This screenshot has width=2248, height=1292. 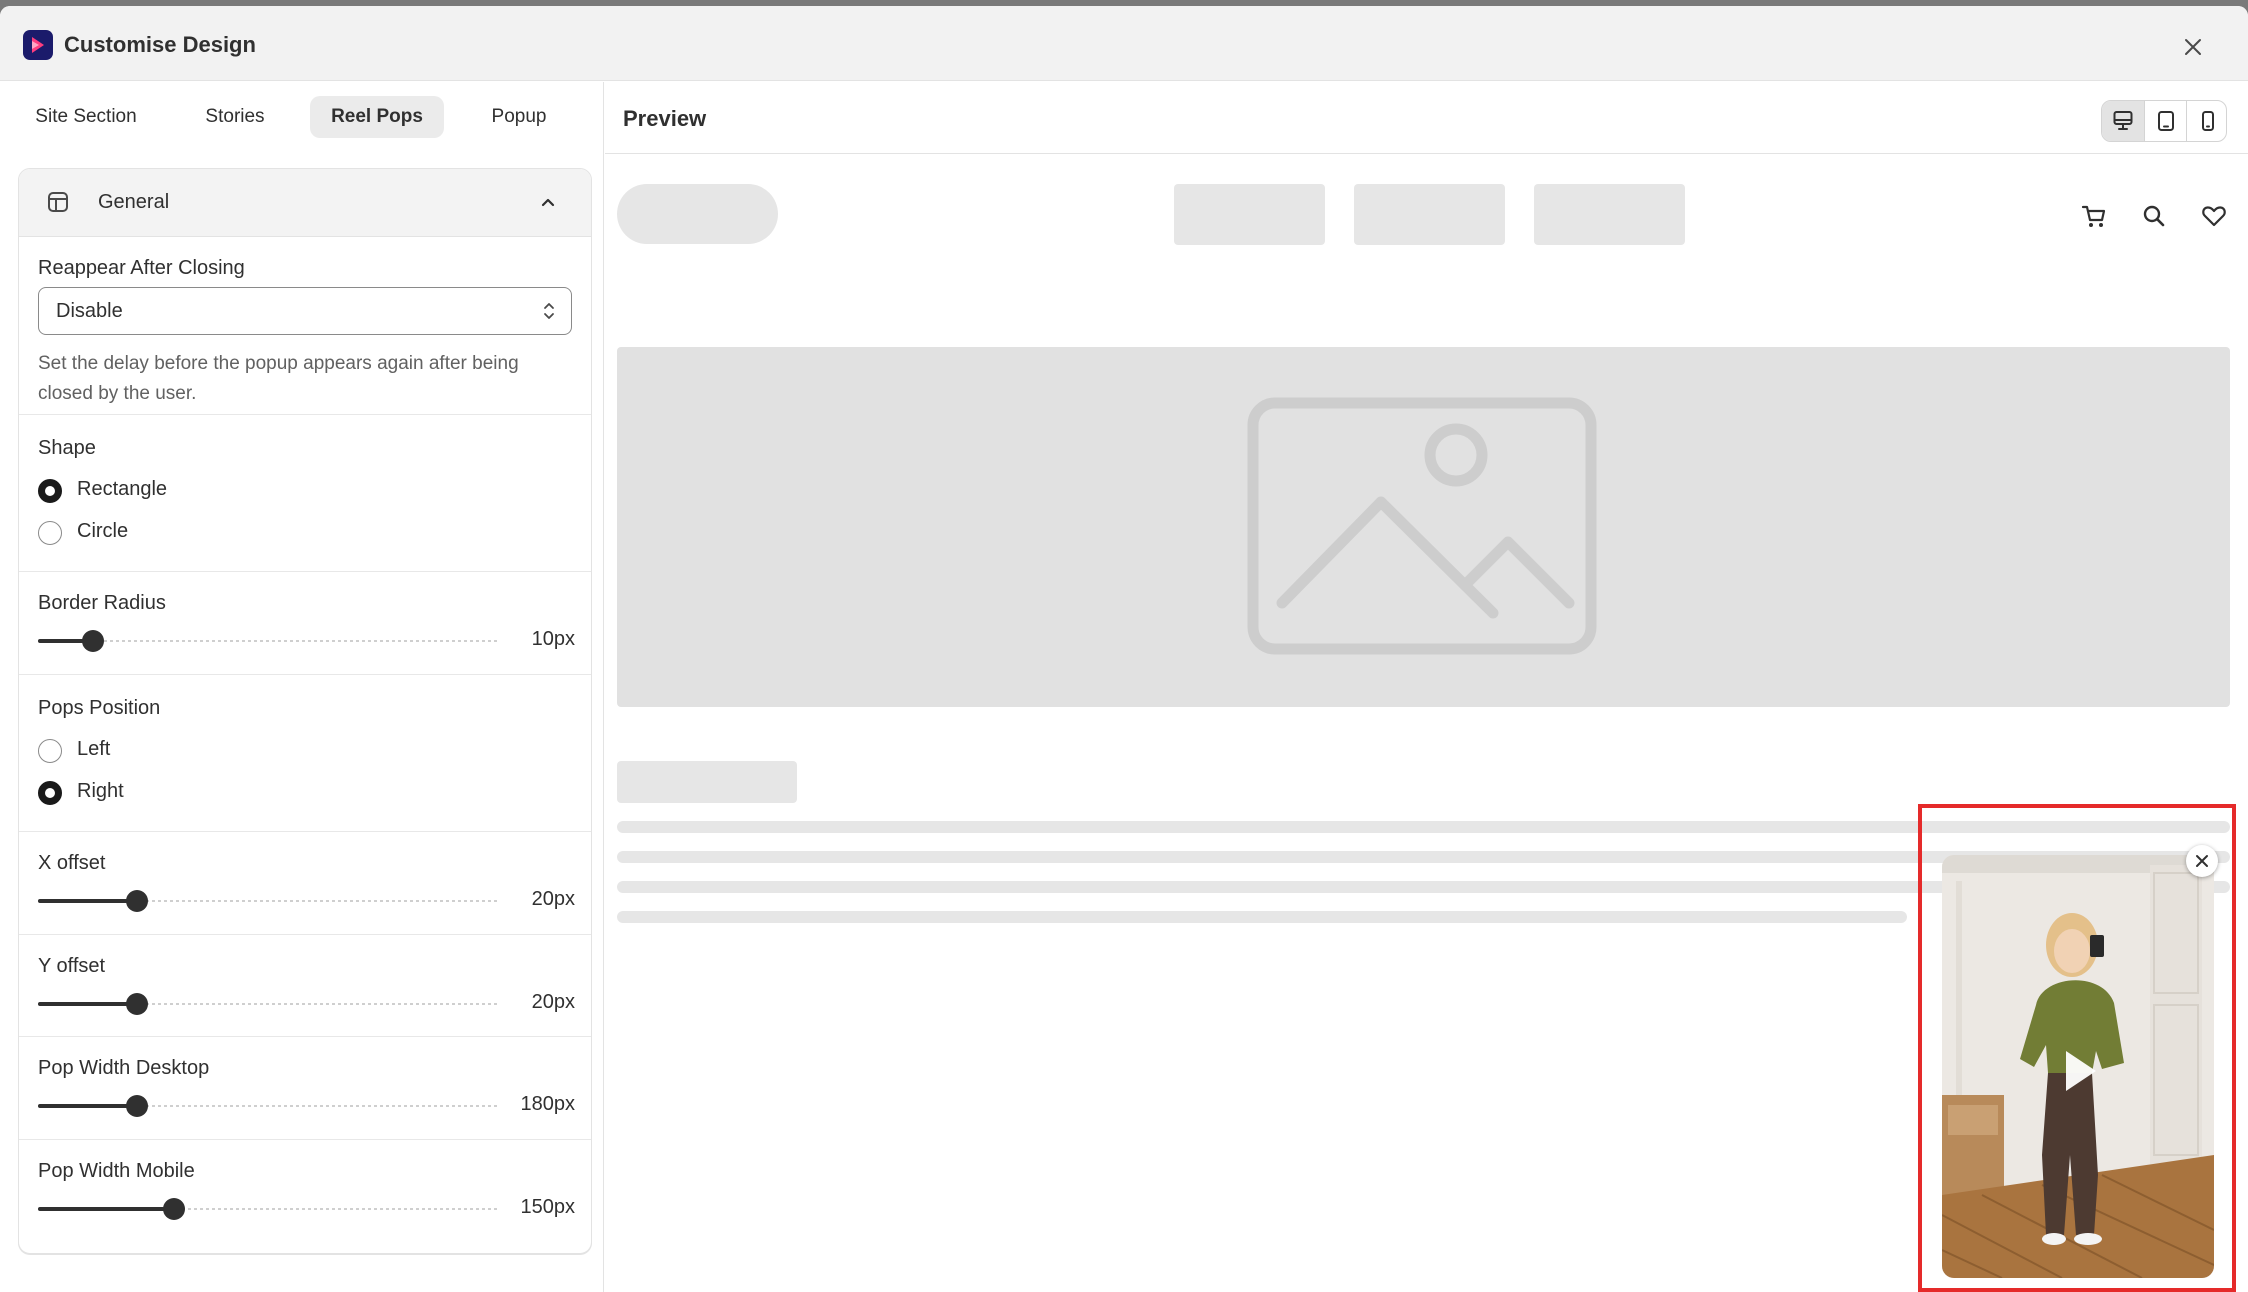 I want to click on border-radius-section: Border Radius 10px, so click(x=305, y=623).